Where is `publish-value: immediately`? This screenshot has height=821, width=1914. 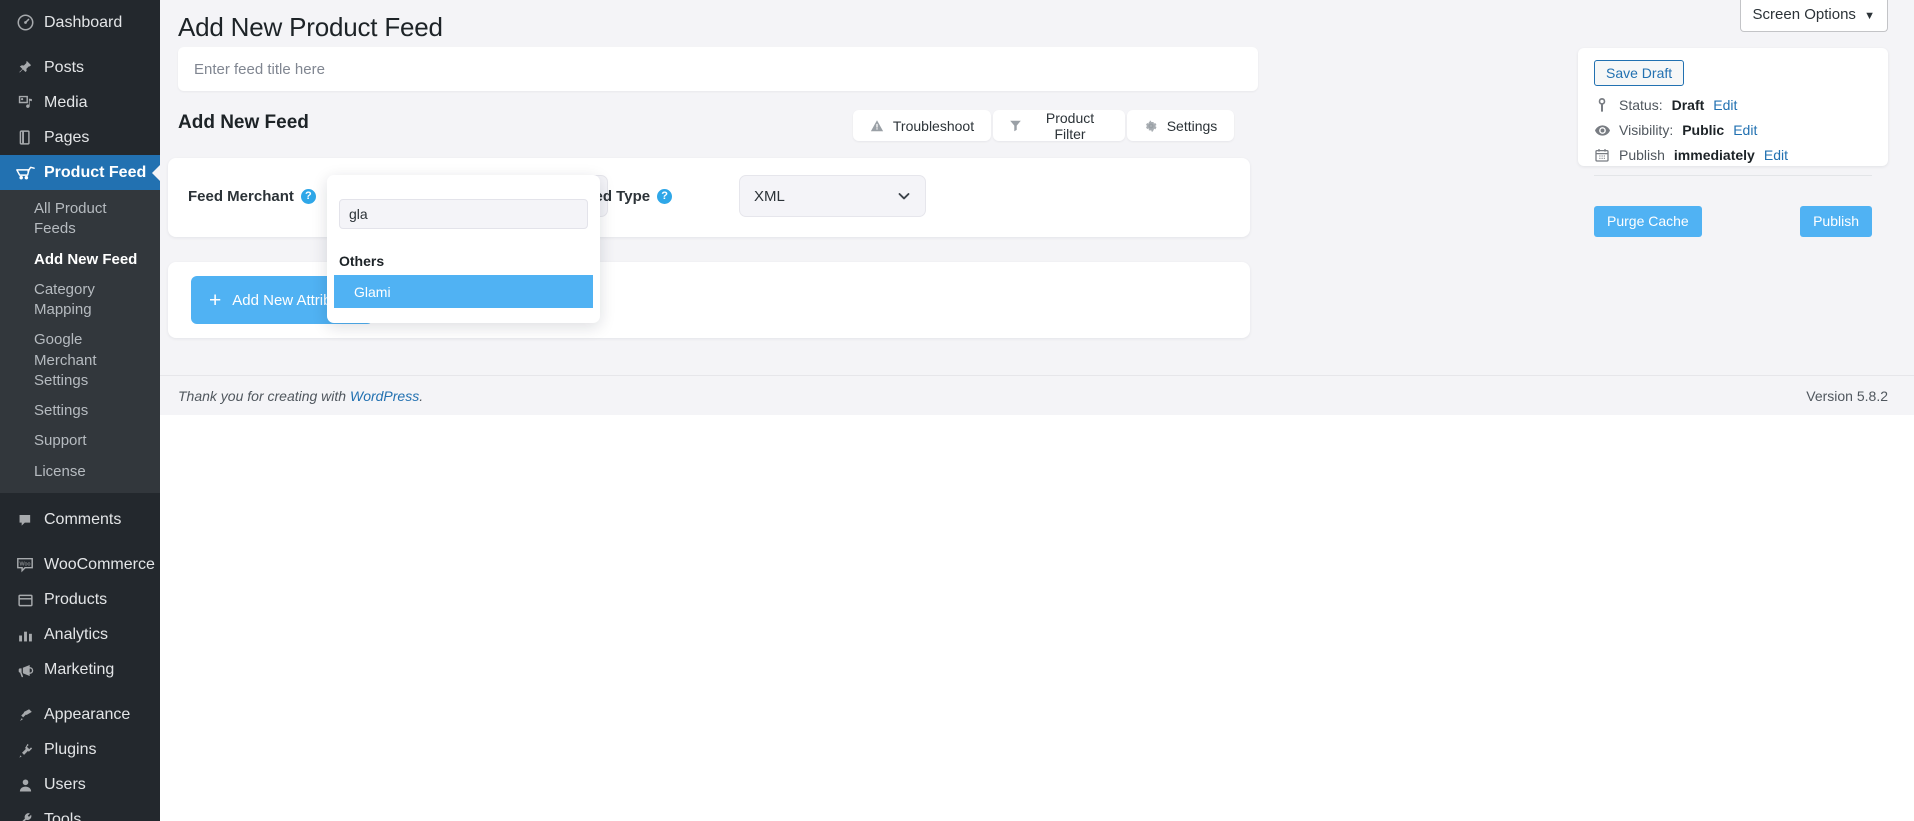
publish-value: immediately is located at coordinates (1714, 155).